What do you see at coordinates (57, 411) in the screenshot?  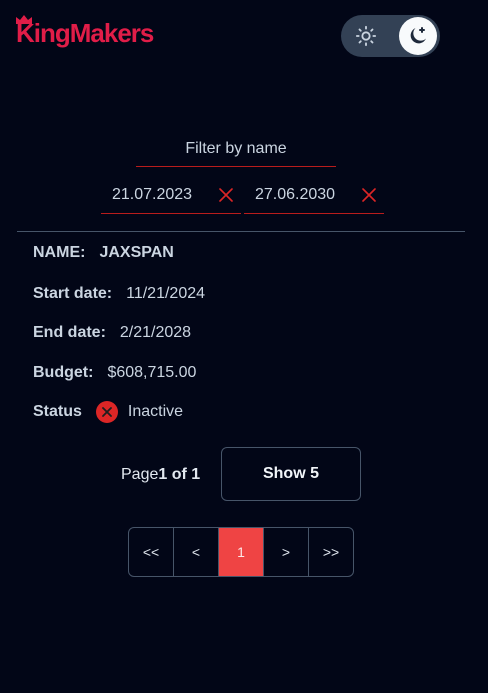 I see `status-label: Status` at bounding box center [57, 411].